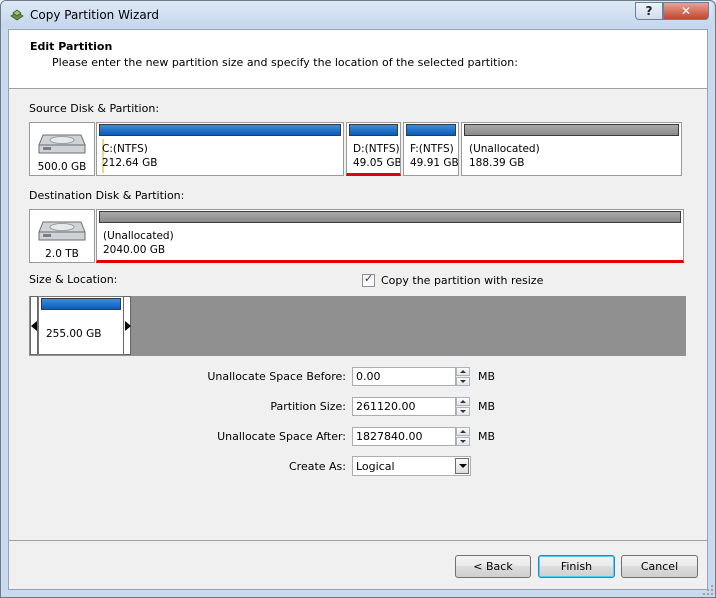 The height and width of the screenshot is (598, 716). I want to click on partition-size: 2040.00 GB, so click(134, 250).